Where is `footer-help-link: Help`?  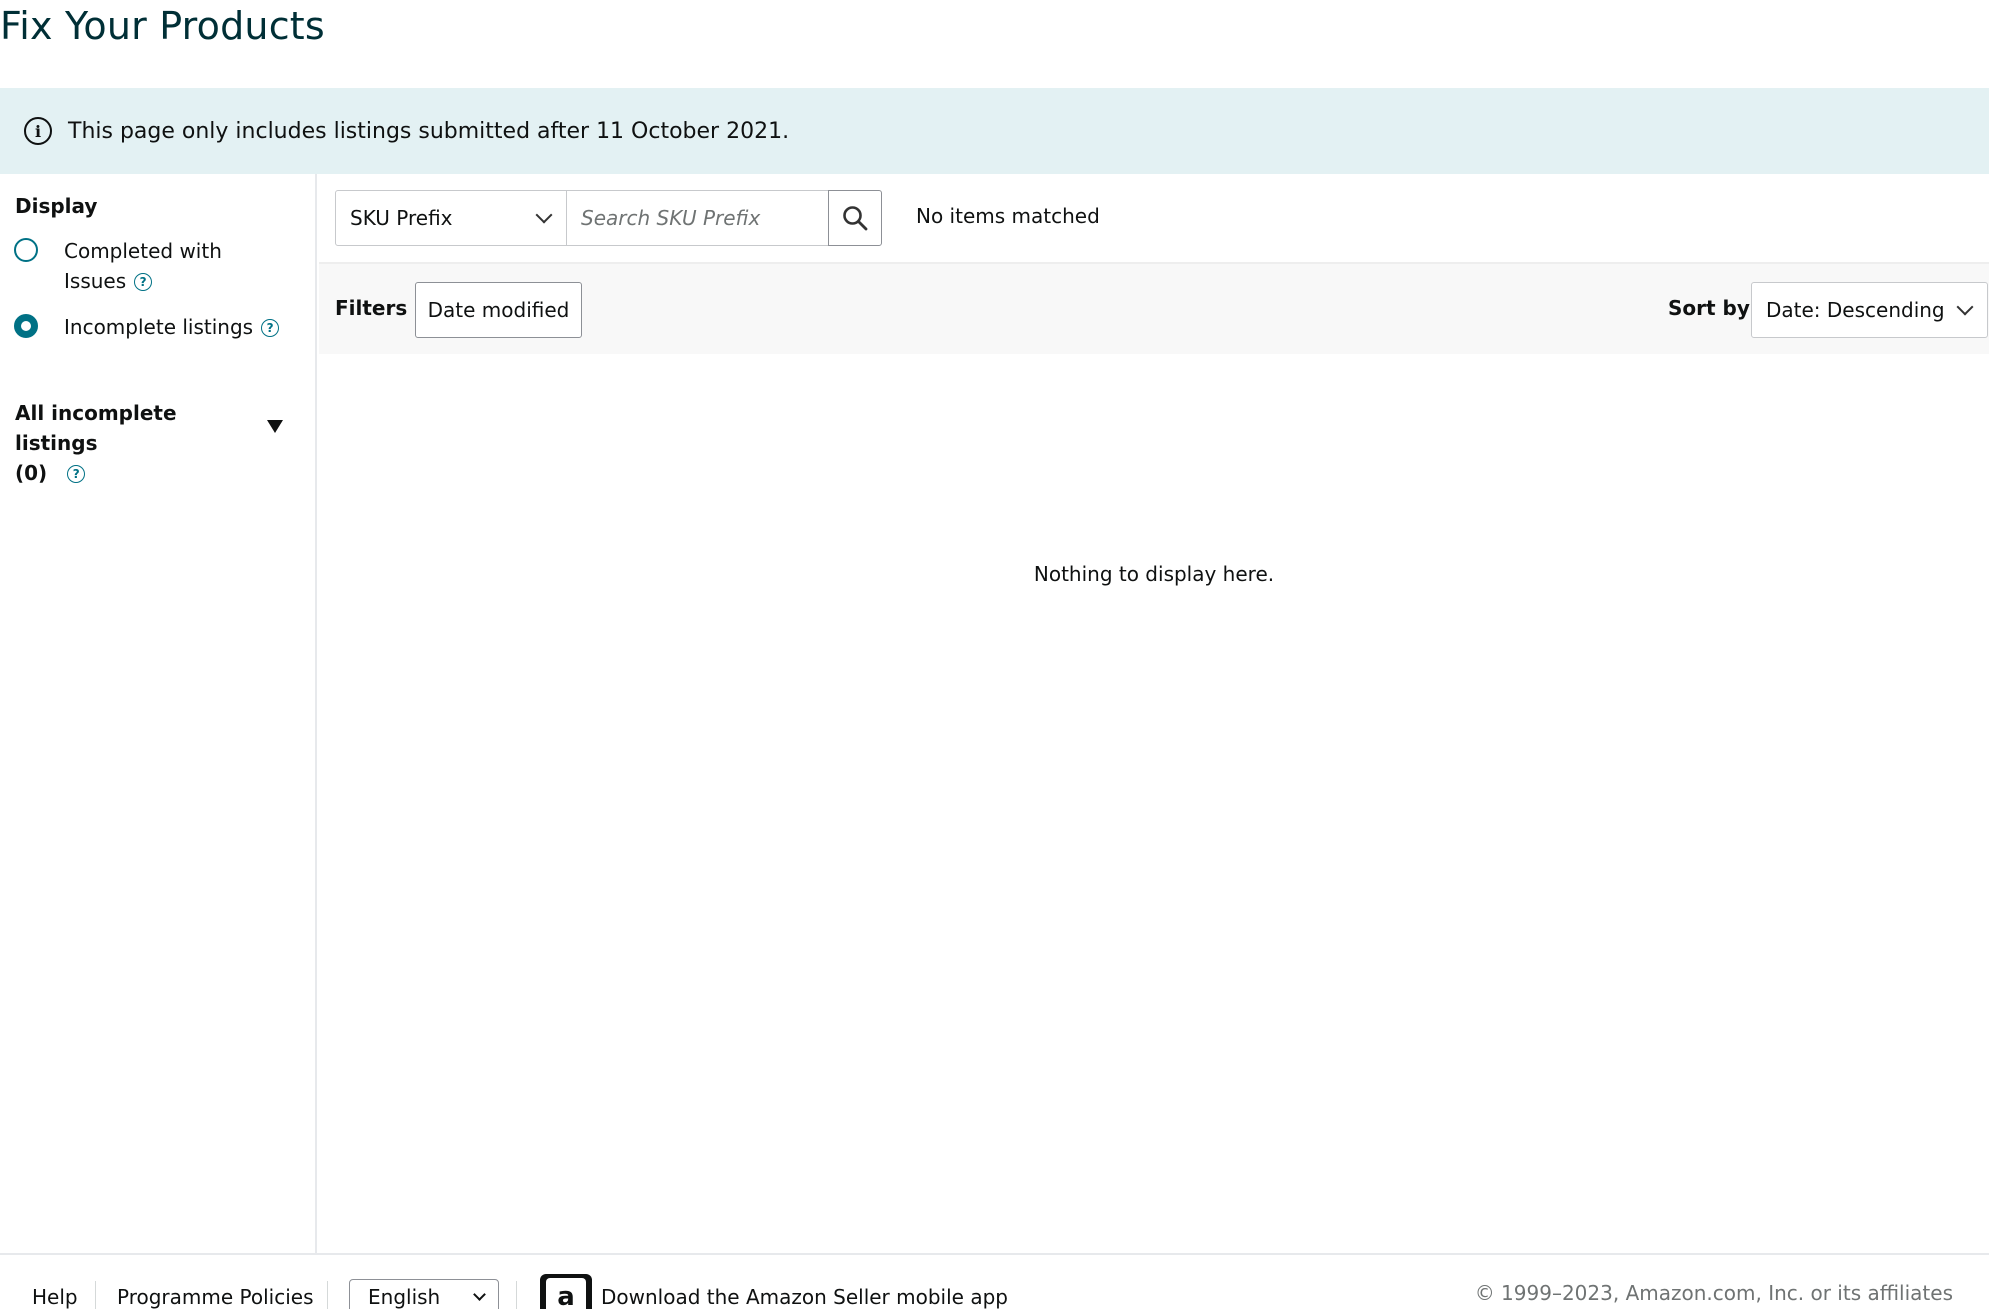 footer-help-link: Help is located at coordinates (55, 1297).